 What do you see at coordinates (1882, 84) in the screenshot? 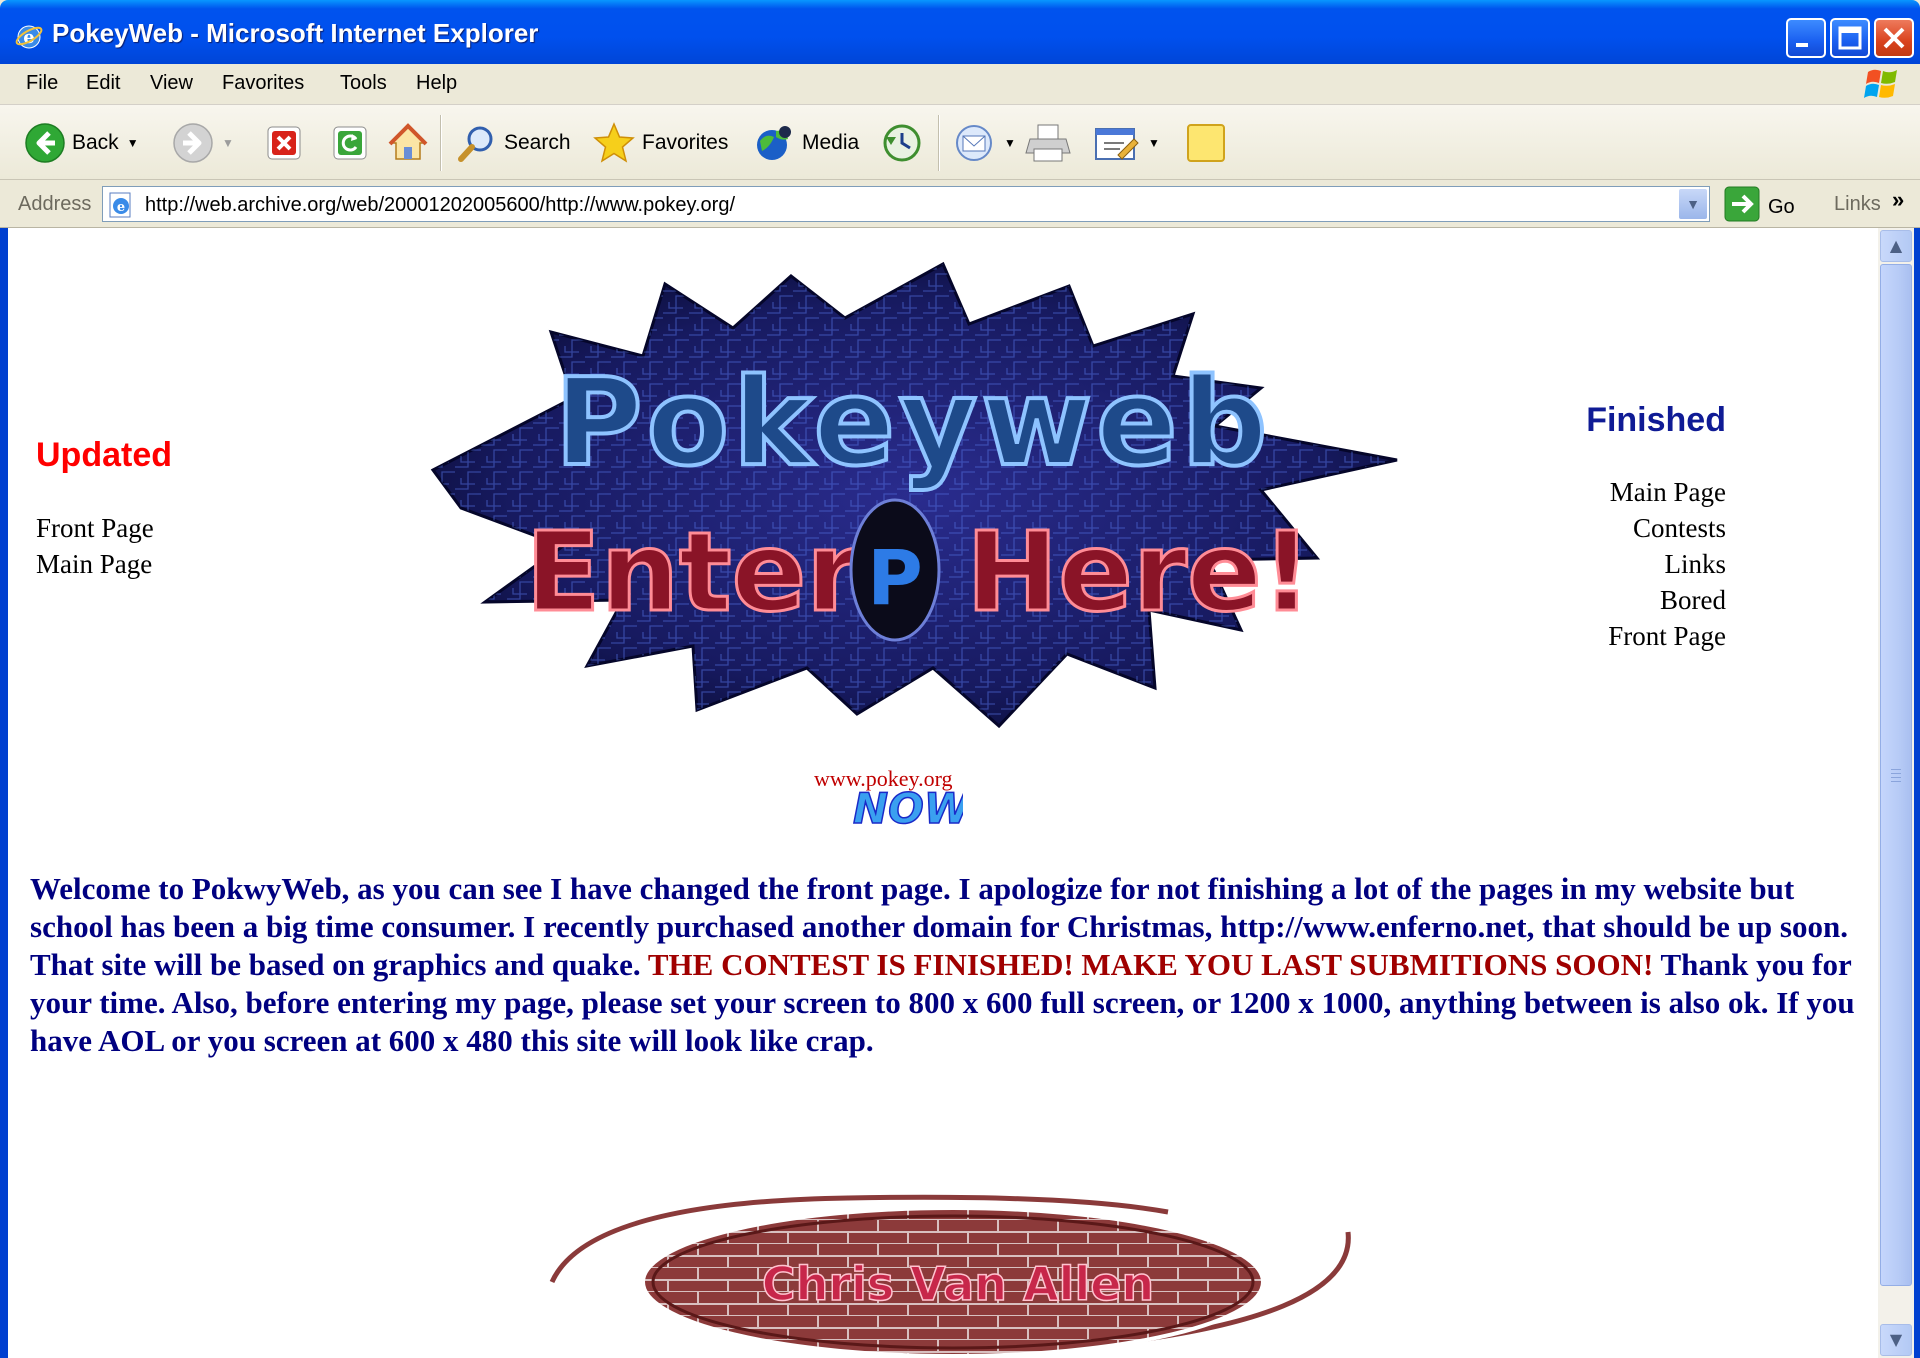
I see `windows-flag-icon` at bounding box center [1882, 84].